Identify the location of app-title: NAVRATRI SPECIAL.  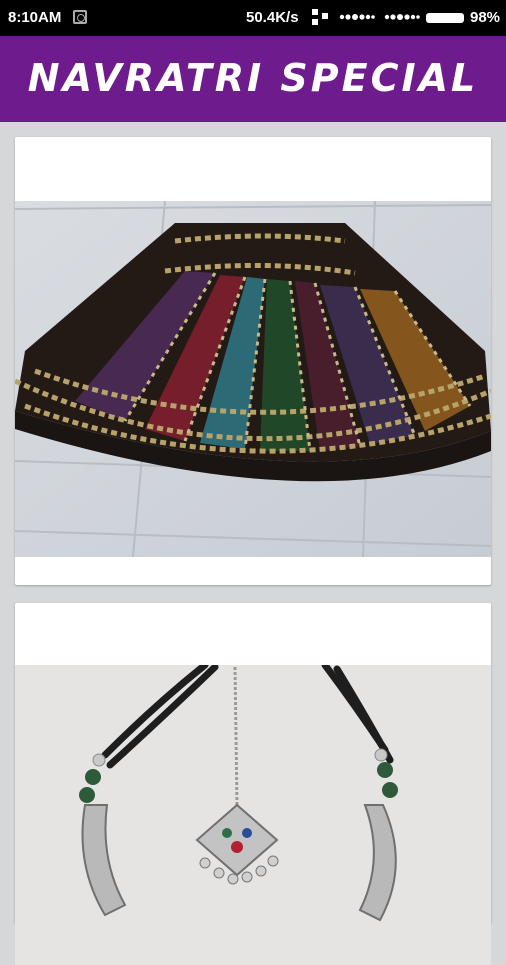
(253, 78).